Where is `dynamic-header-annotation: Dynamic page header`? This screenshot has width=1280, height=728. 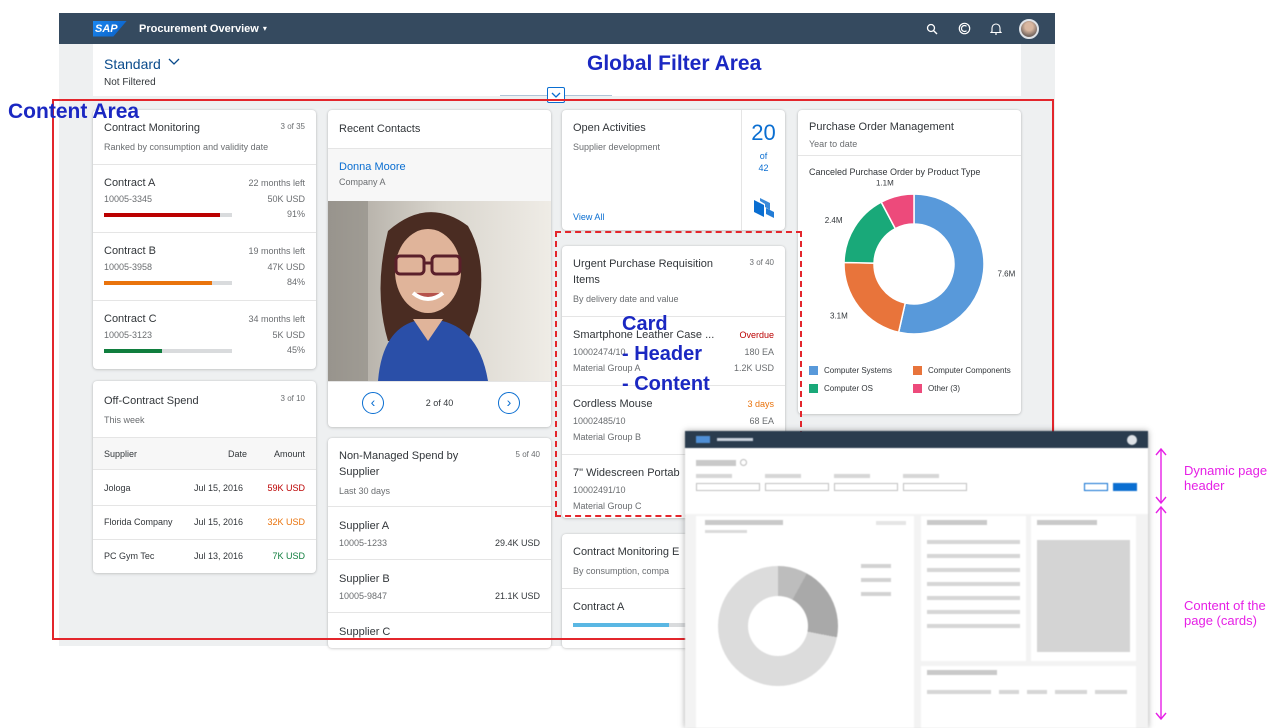 dynamic-header-annotation: Dynamic page header is located at coordinates (1225, 478).